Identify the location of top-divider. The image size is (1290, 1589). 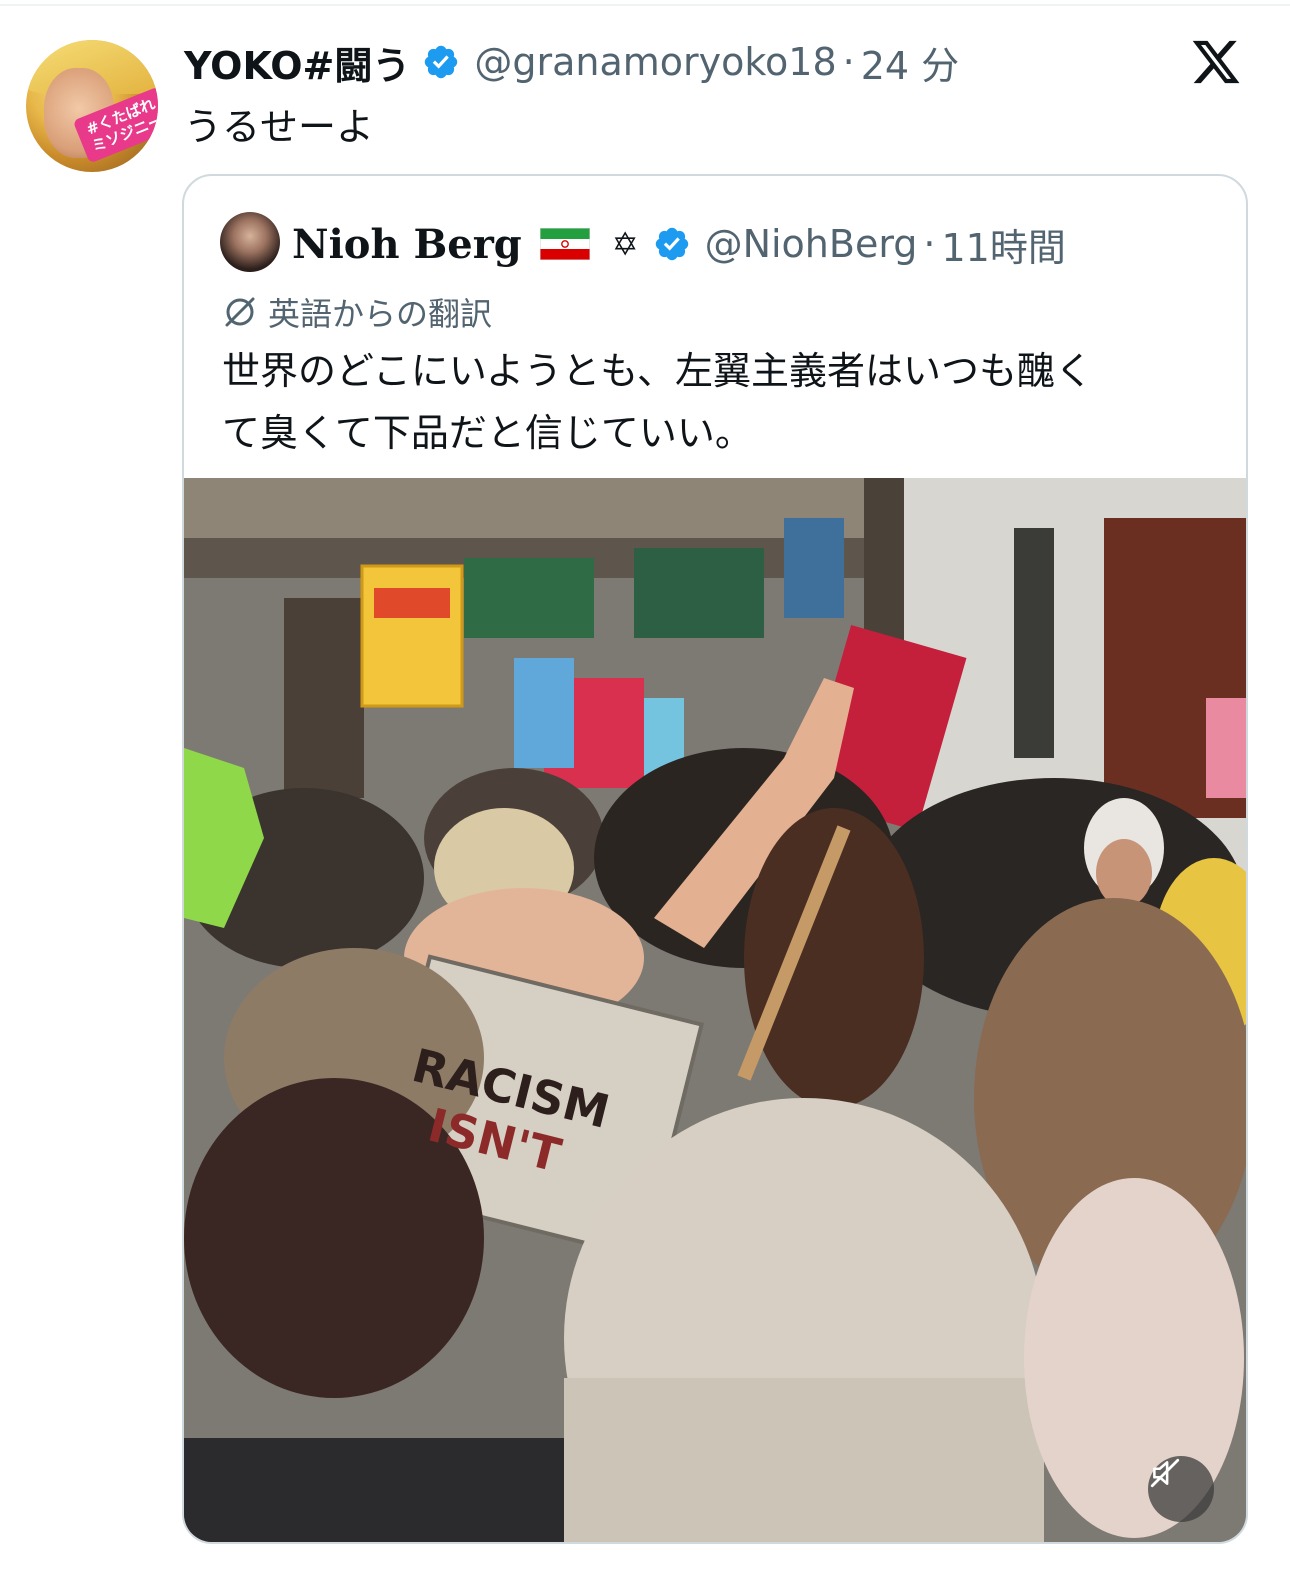
(645, 5).